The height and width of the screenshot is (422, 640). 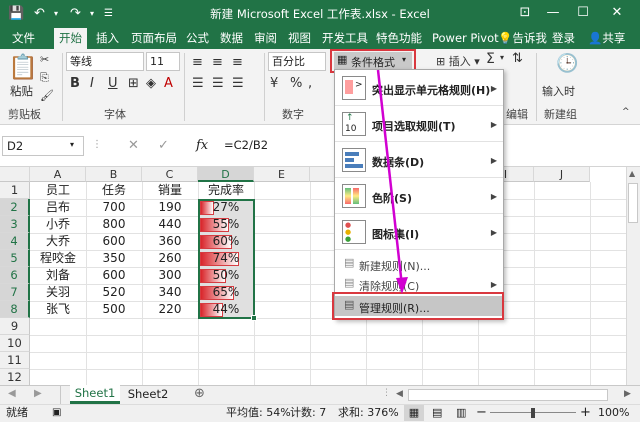 What do you see at coordinates (44, 59) in the screenshot?
I see `cut-icon: ✂` at bounding box center [44, 59].